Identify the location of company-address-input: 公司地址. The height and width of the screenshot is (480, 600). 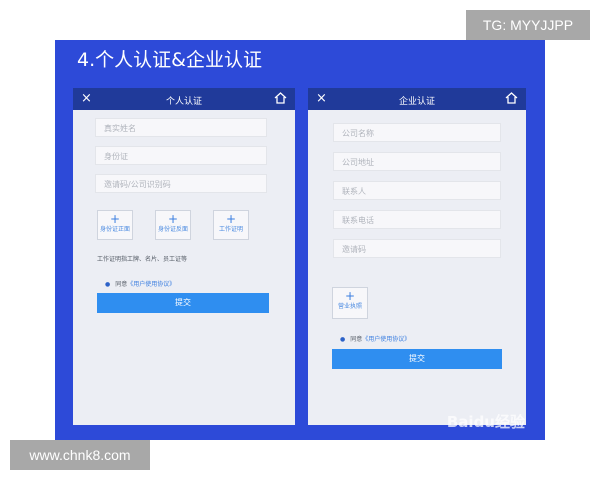
(417, 161).